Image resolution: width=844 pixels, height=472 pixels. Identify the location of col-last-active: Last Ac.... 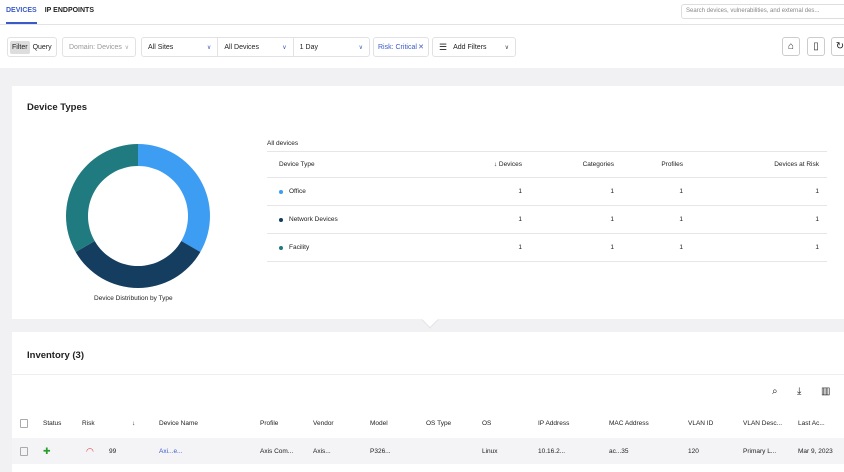
(811, 423).